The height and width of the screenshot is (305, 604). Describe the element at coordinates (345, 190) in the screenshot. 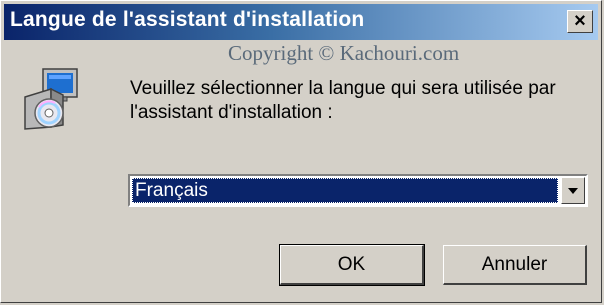

I see `language-select-value: Français` at that location.